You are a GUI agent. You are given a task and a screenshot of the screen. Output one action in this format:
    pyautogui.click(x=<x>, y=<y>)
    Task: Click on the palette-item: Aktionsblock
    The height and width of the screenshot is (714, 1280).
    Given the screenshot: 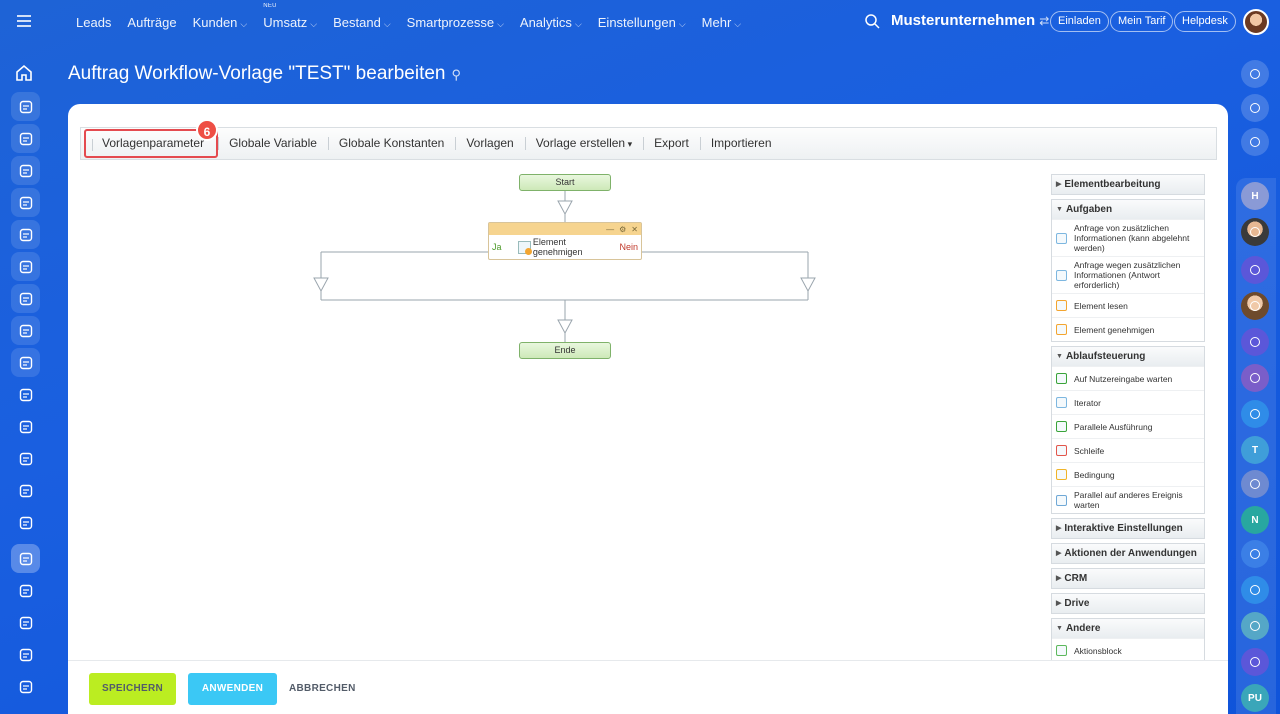 What is the action you would take?
    pyautogui.click(x=1128, y=650)
    